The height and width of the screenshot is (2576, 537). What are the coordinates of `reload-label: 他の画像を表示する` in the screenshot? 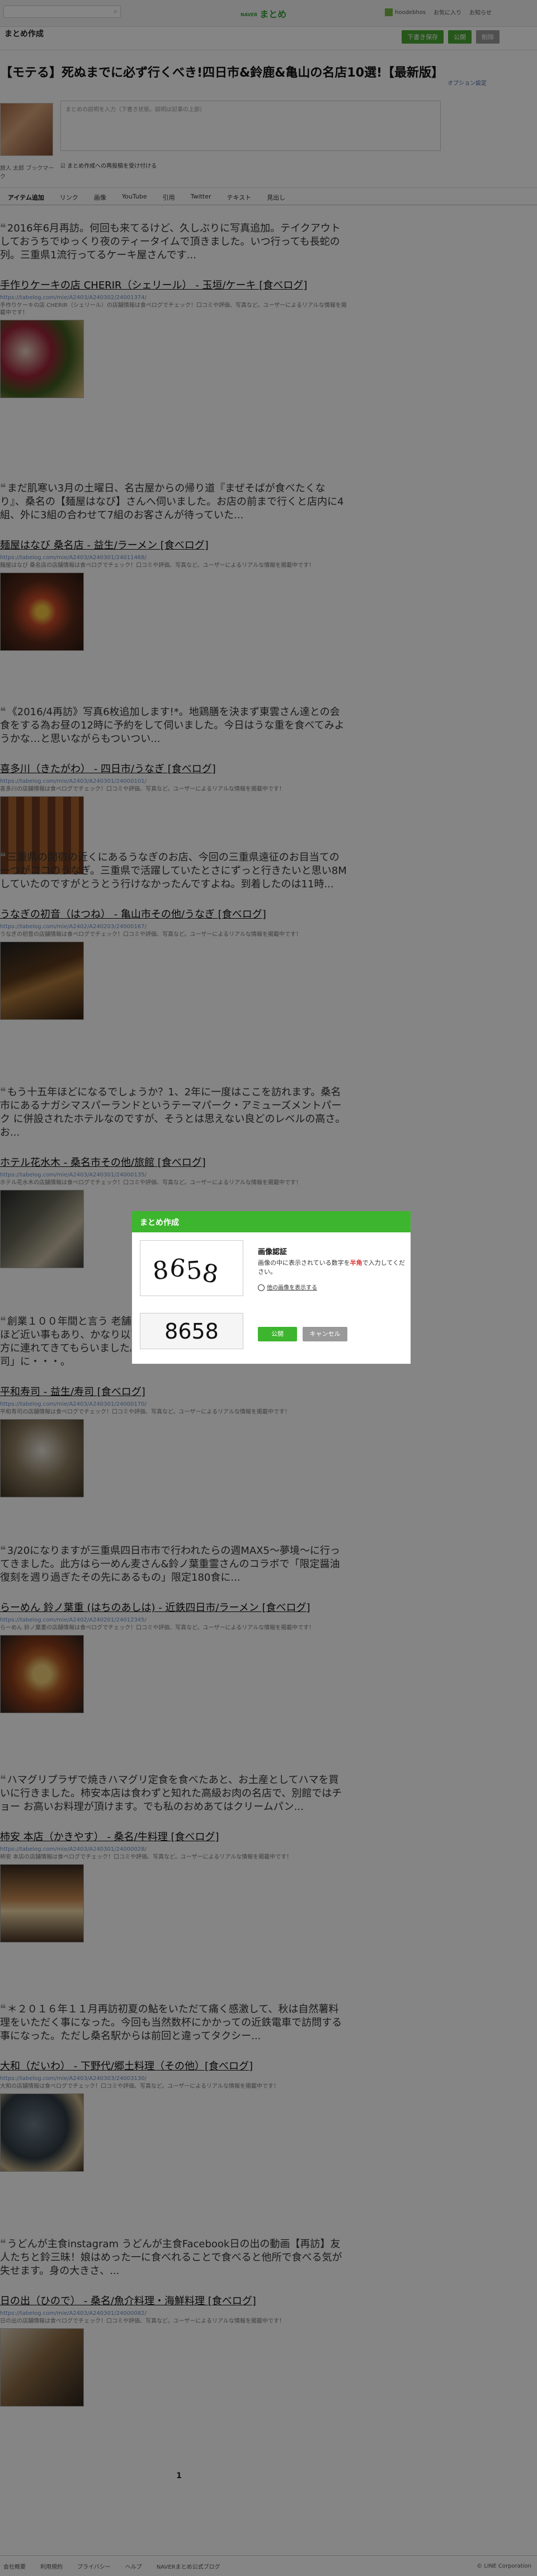 It's located at (292, 1288).